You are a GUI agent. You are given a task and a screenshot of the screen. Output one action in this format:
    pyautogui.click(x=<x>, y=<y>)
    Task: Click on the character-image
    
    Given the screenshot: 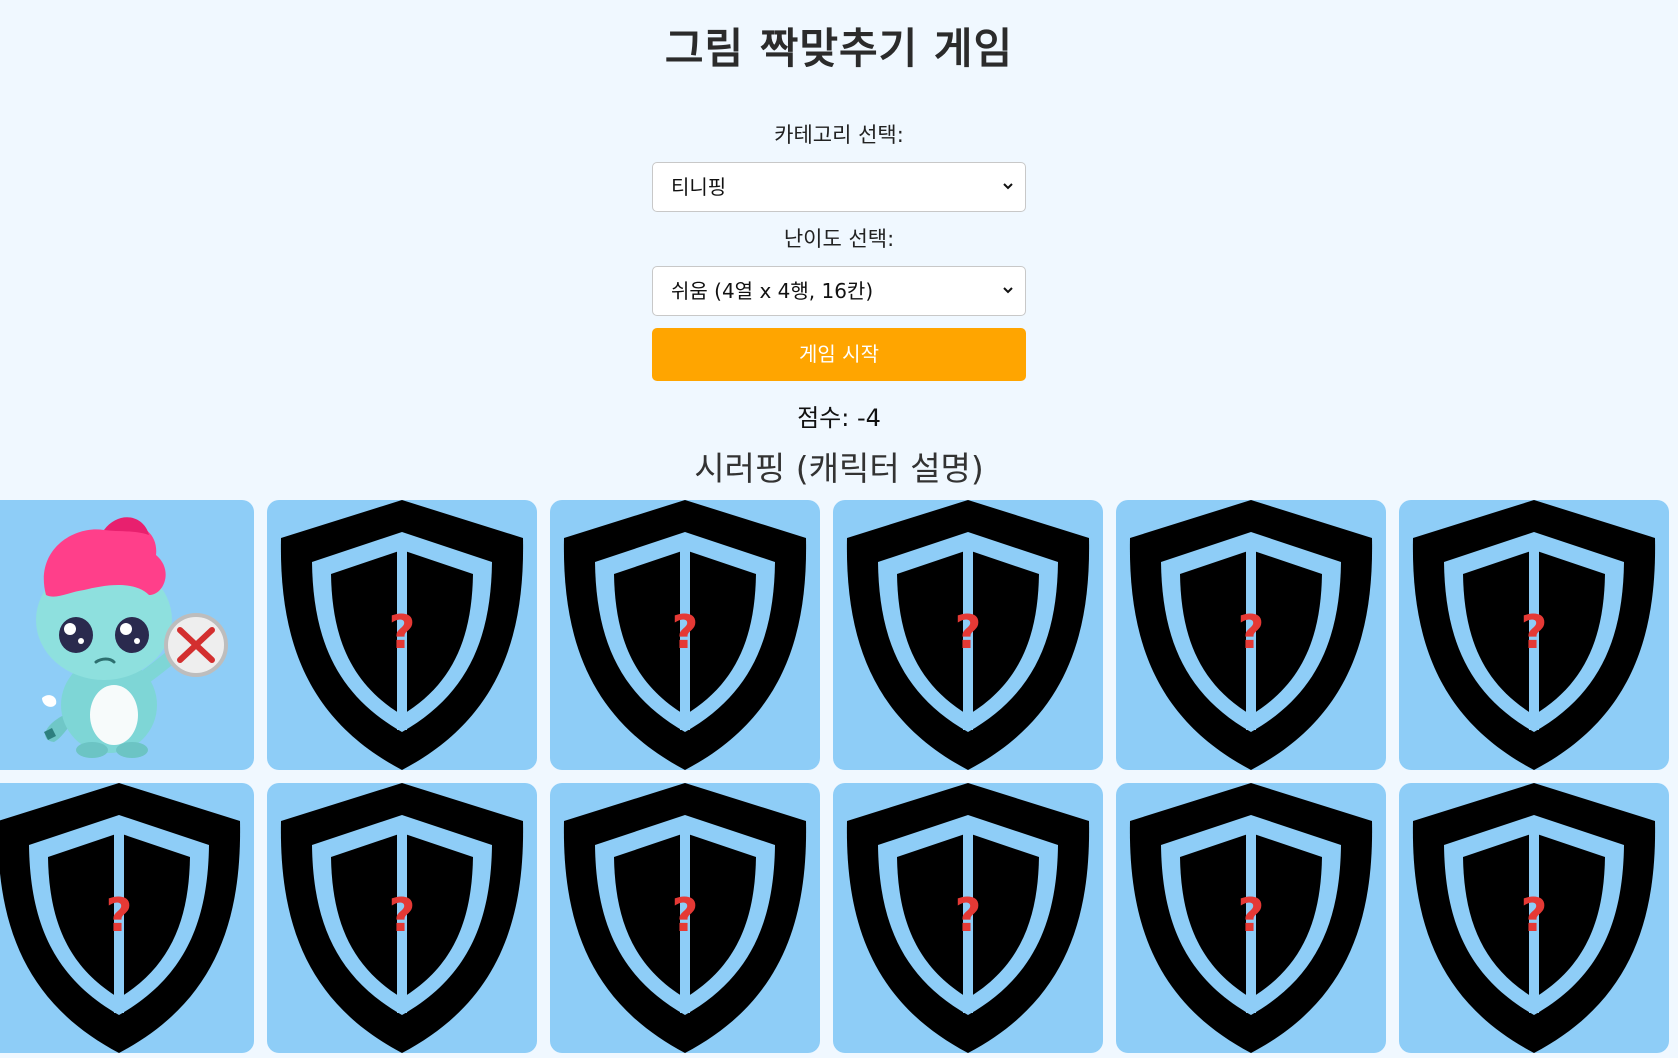 What is the action you would take?
    pyautogui.click(x=132, y=637)
    